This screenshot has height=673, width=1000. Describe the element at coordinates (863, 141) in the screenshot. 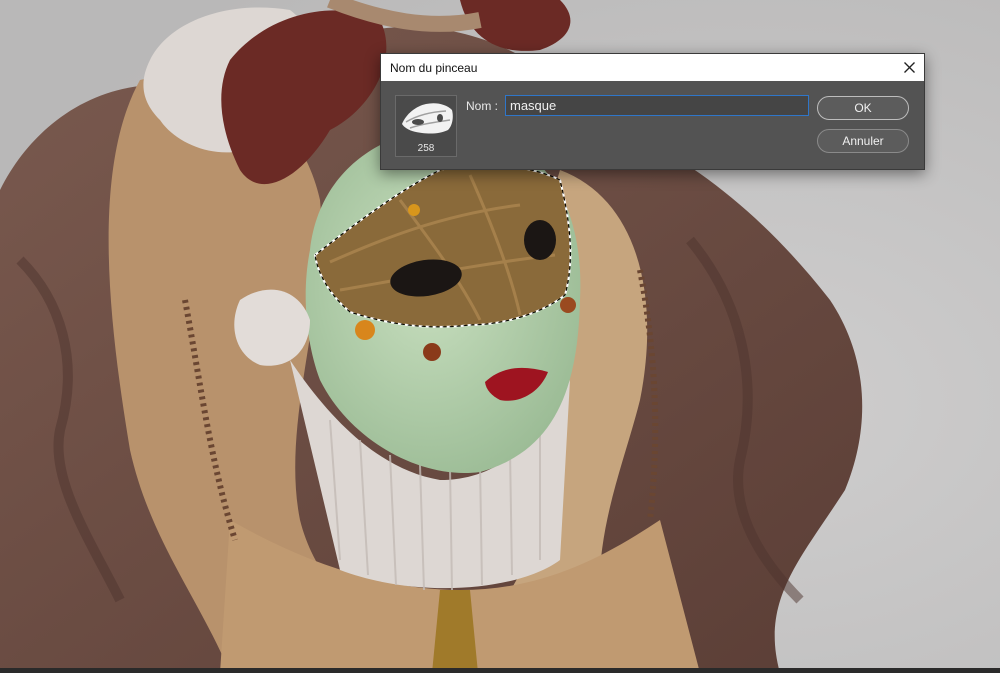

I see `cancel-button: Annuler` at that location.